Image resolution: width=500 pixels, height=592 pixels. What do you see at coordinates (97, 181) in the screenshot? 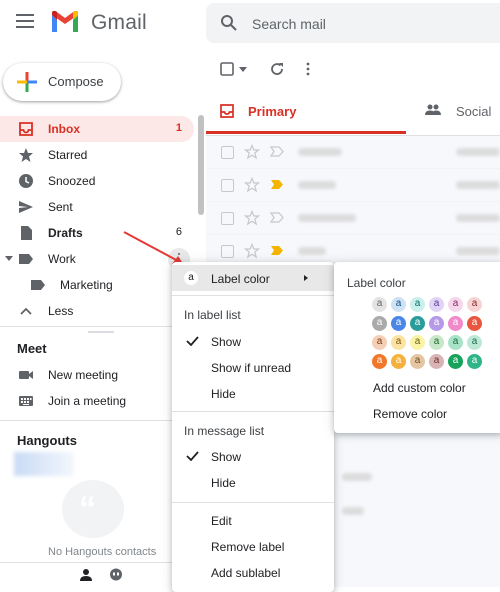
I see `sidebar-item-snoozed: Snoozed` at bounding box center [97, 181].